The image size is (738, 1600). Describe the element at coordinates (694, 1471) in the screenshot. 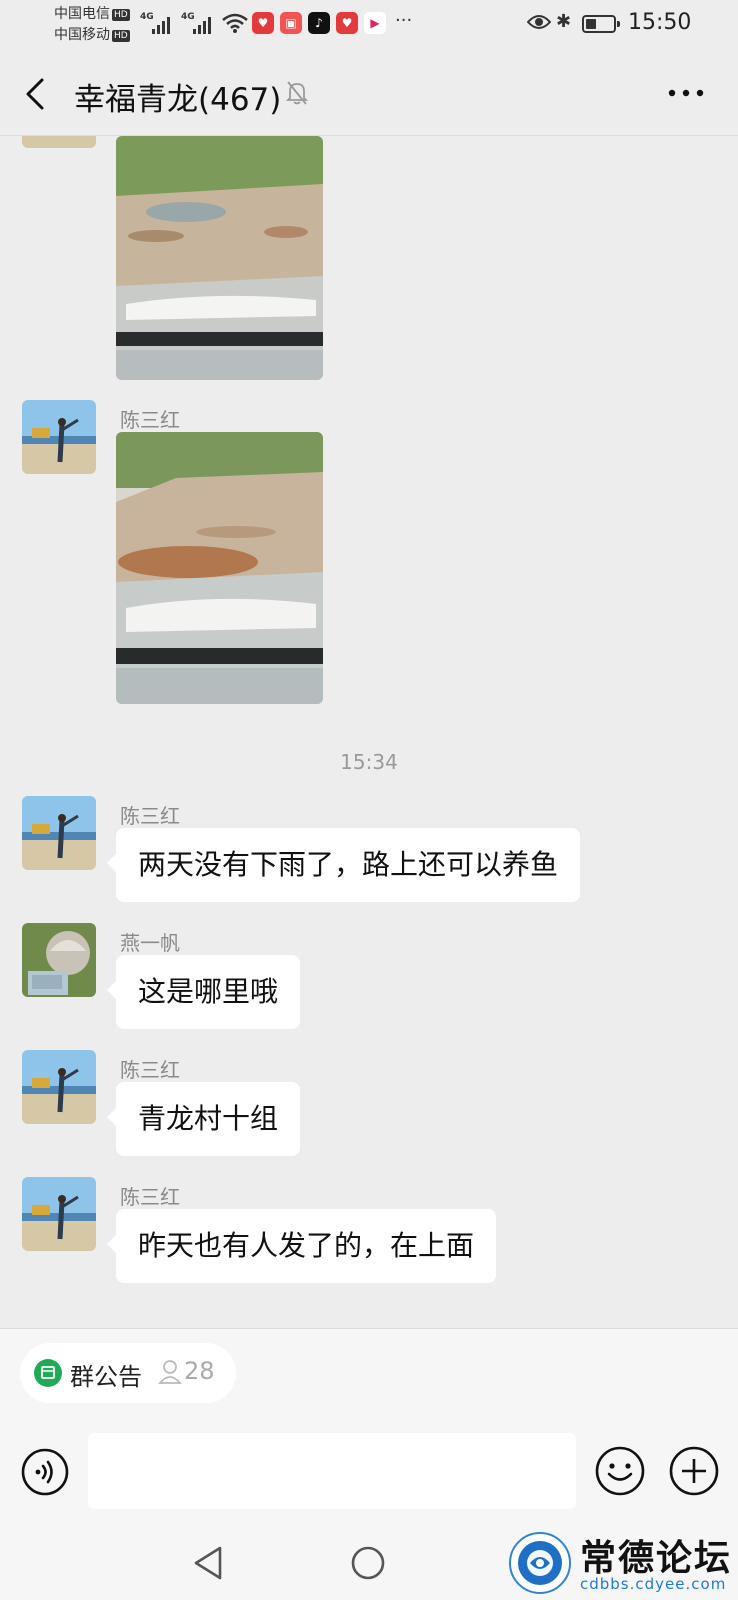

I see `plus-icon` at that location.